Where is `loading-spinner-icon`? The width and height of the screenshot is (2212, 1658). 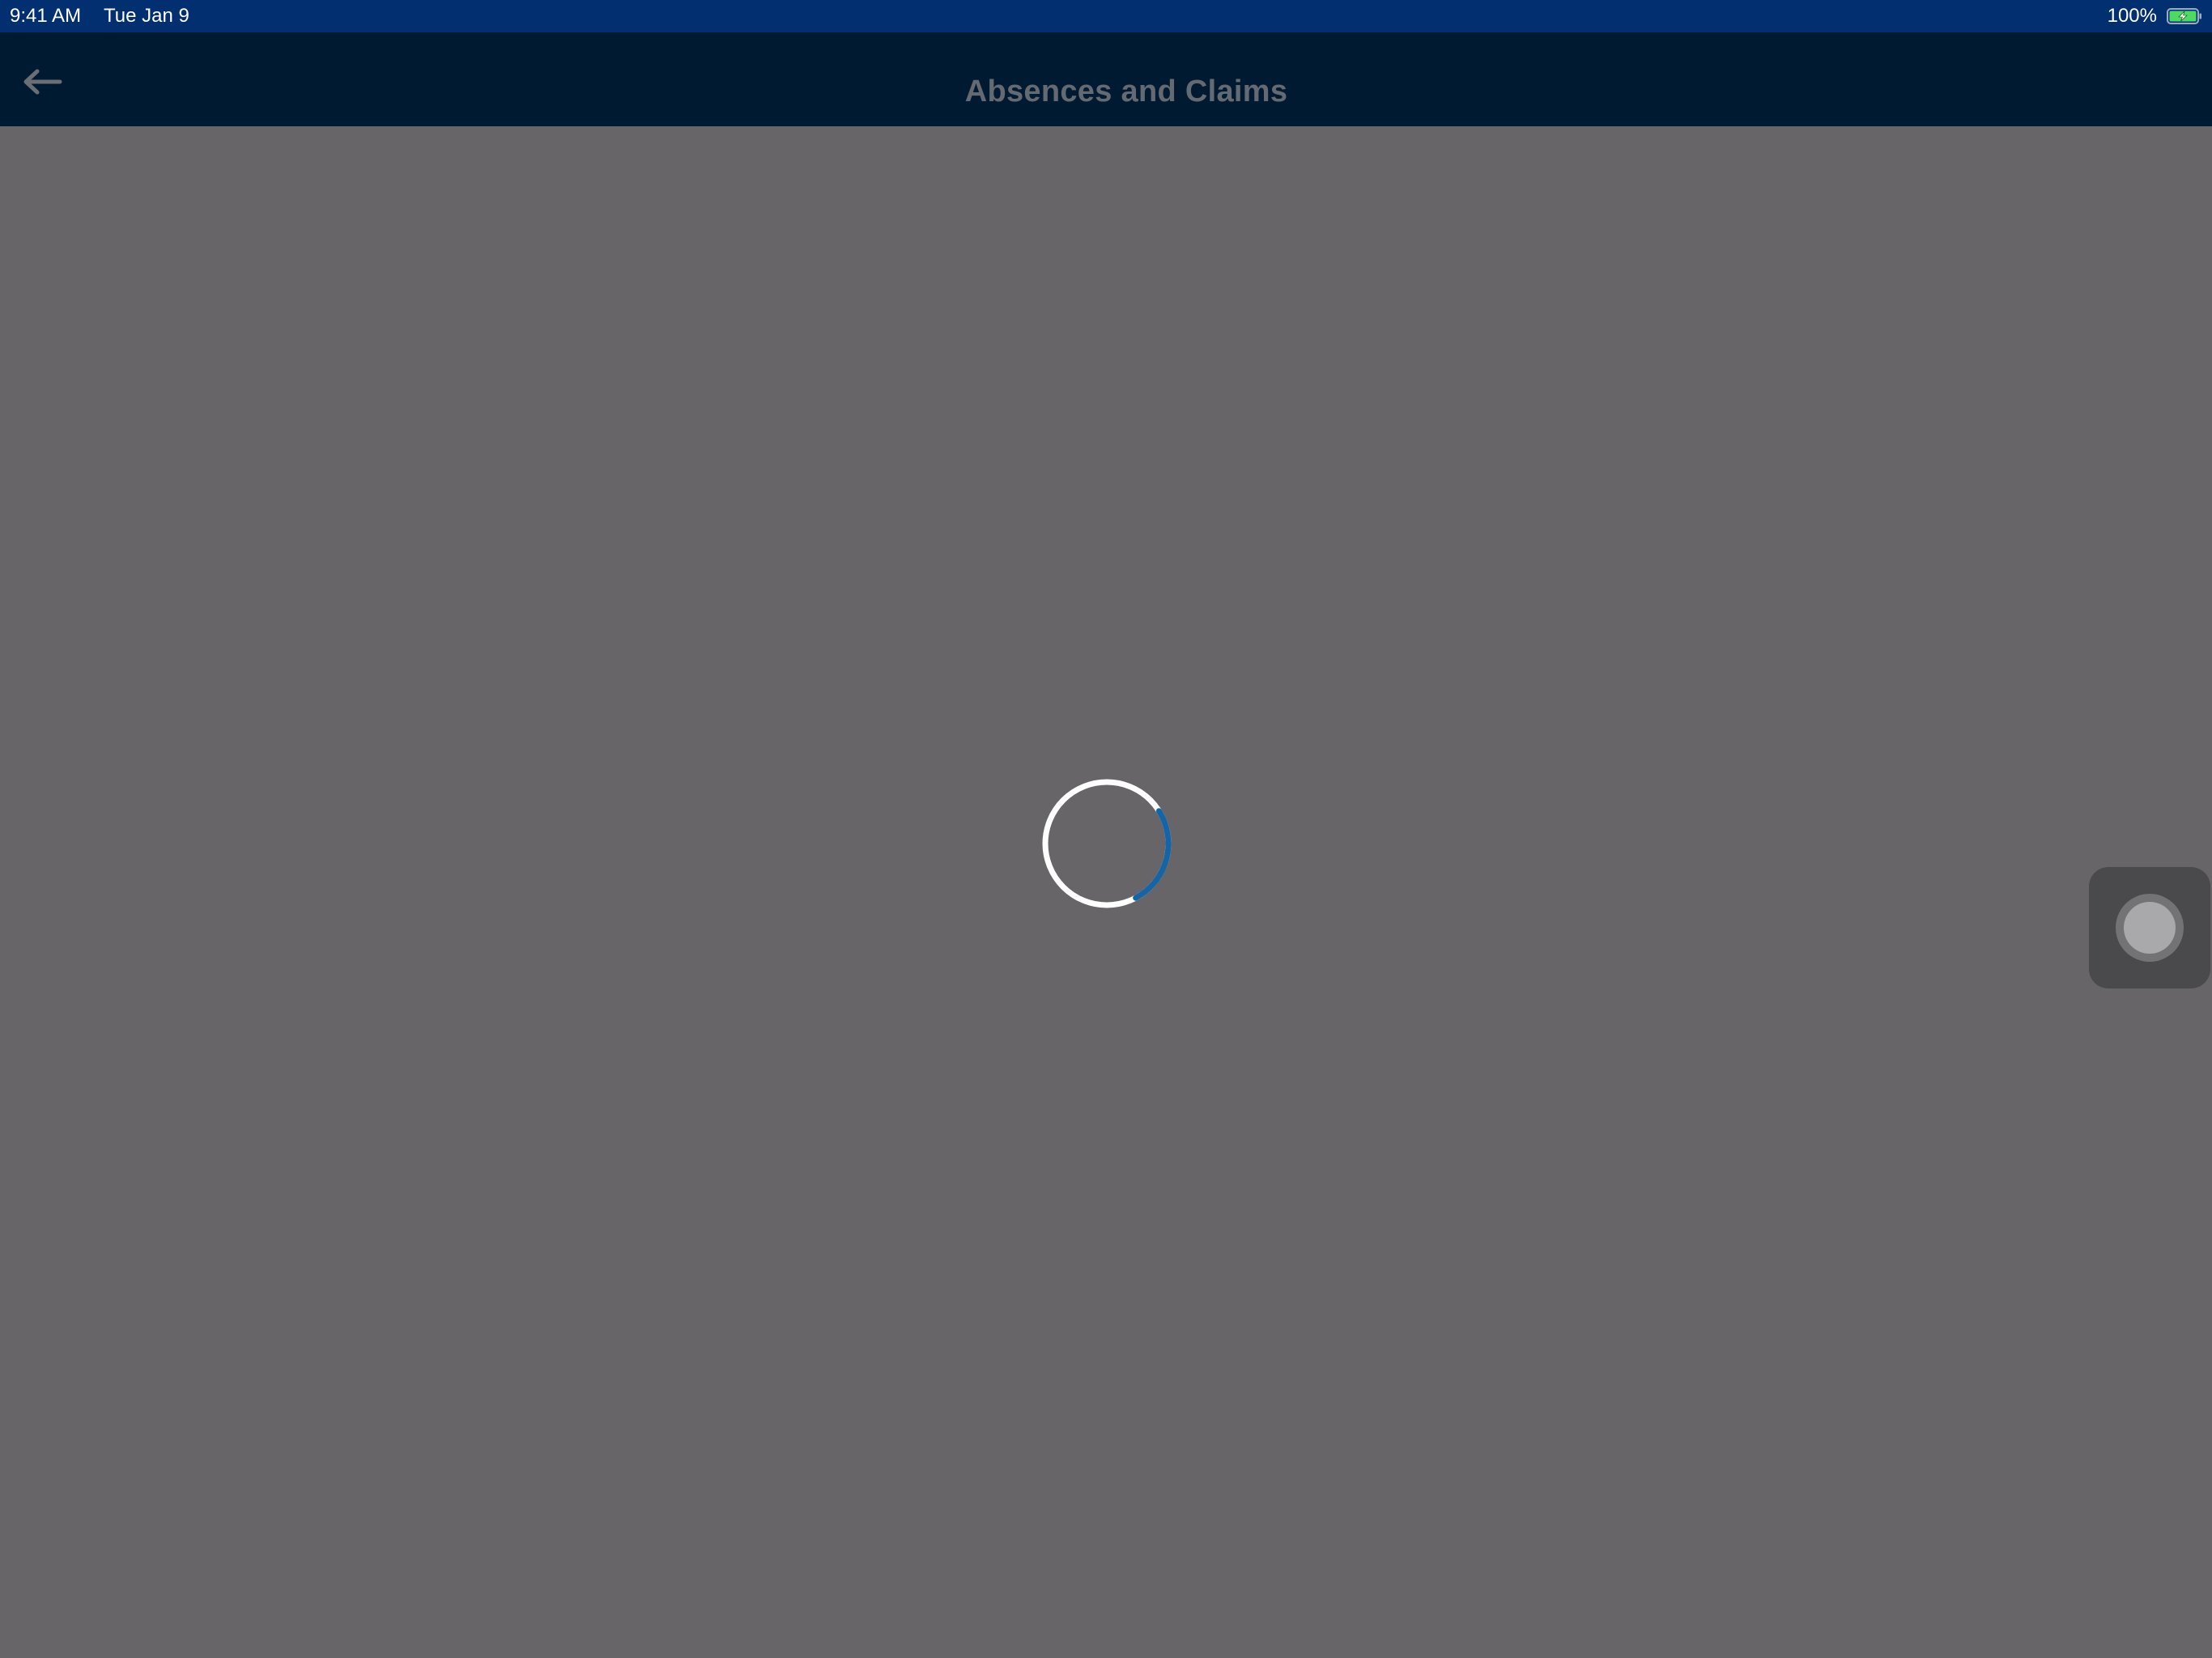
loading-spinner-icon is located at coordinates (1107, 843).